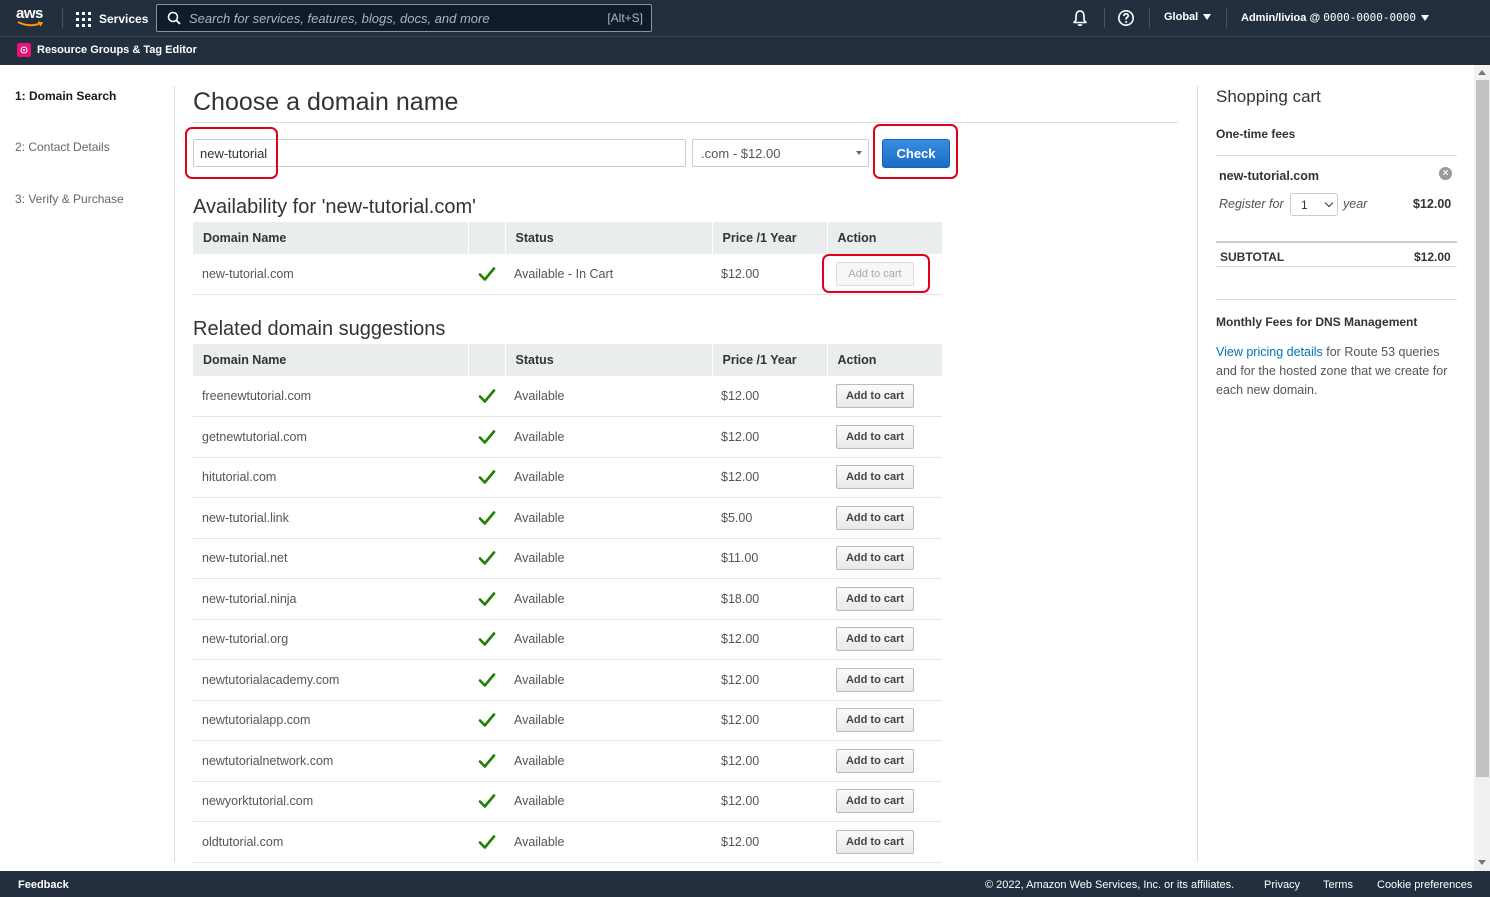 The image size is (1490, 897). What do you see at coordinates (330, 274) in the screenshot?
I see `domain-name-cell: new-tutorial.com` at bounding box center [330, 274].